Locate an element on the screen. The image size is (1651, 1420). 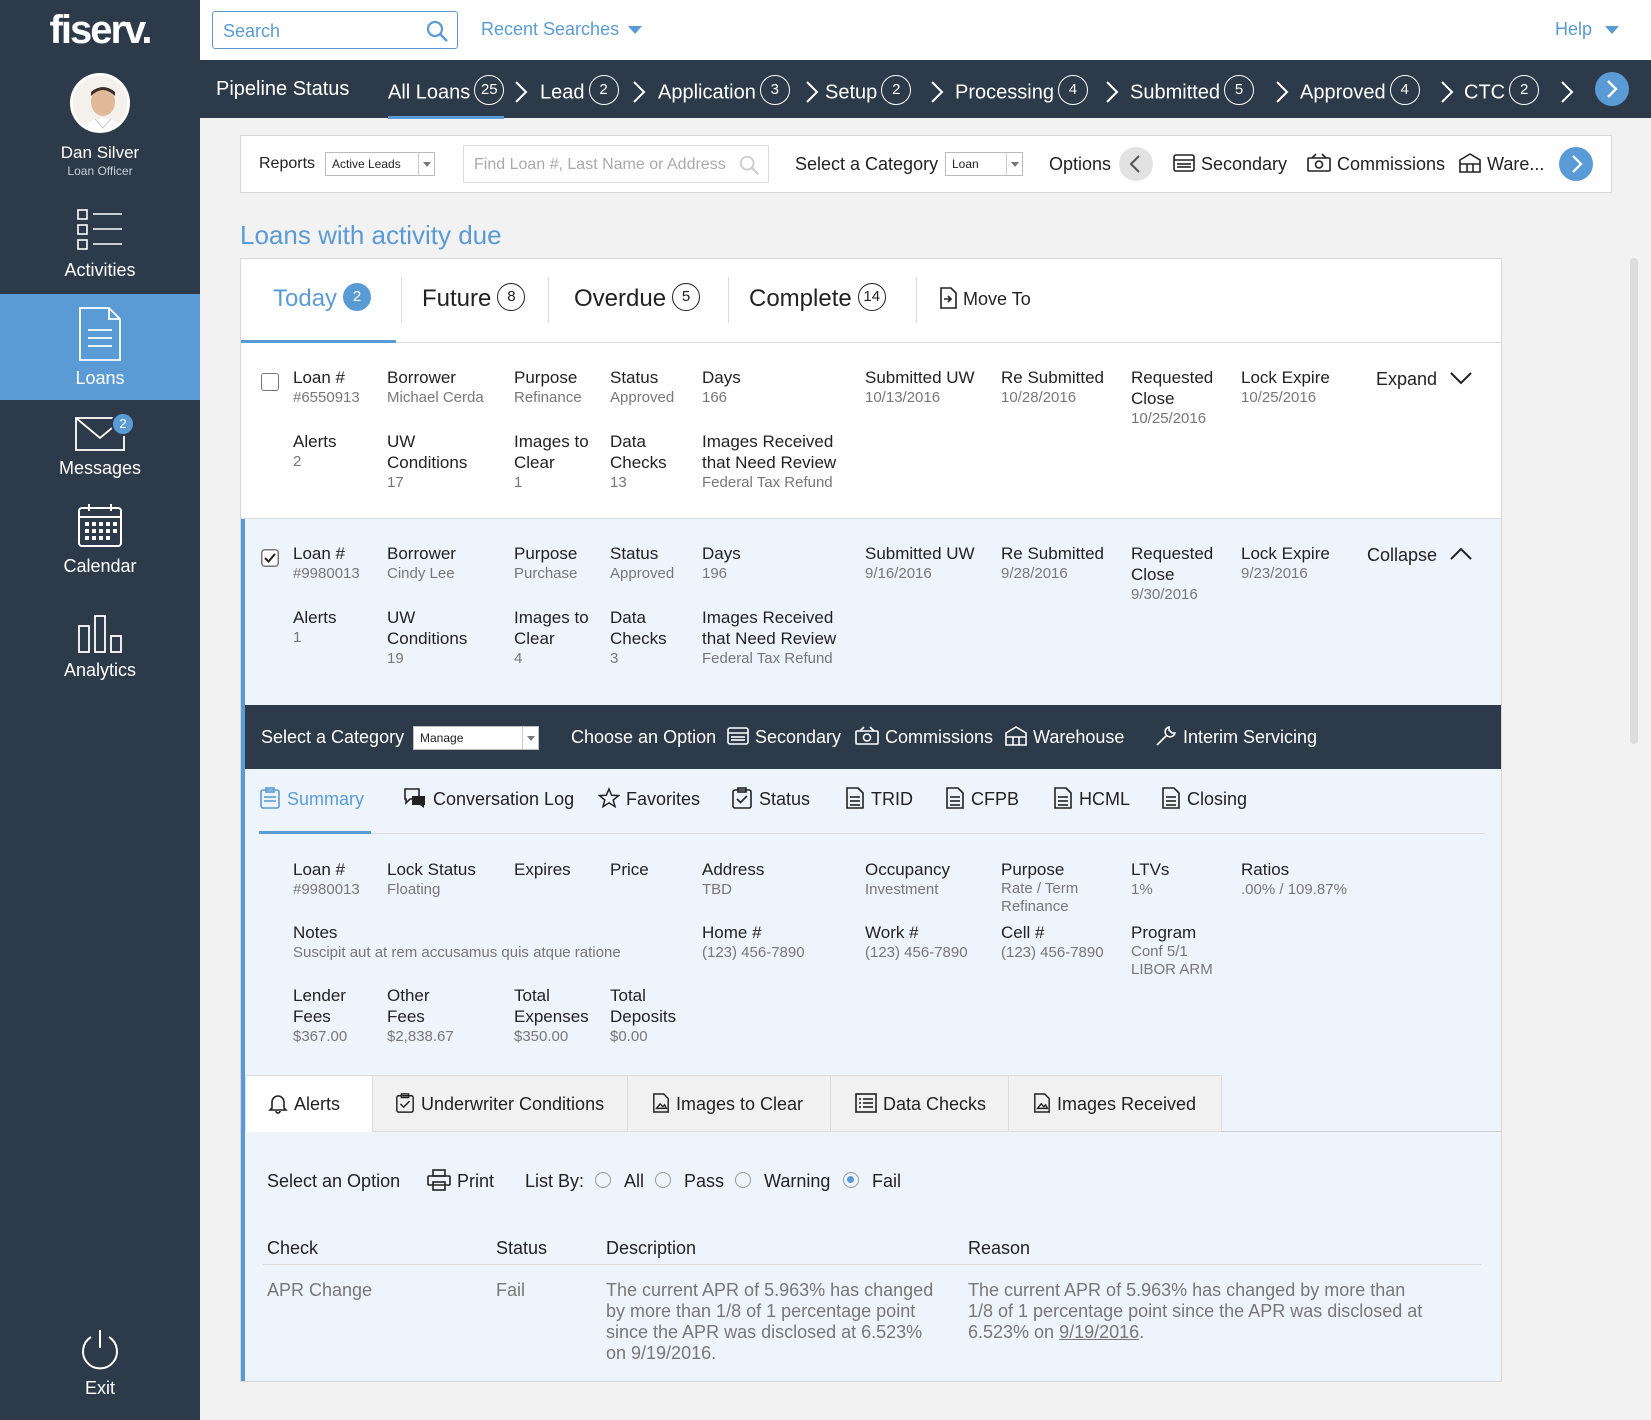
document-icon is located at coordinates (1171, 798).